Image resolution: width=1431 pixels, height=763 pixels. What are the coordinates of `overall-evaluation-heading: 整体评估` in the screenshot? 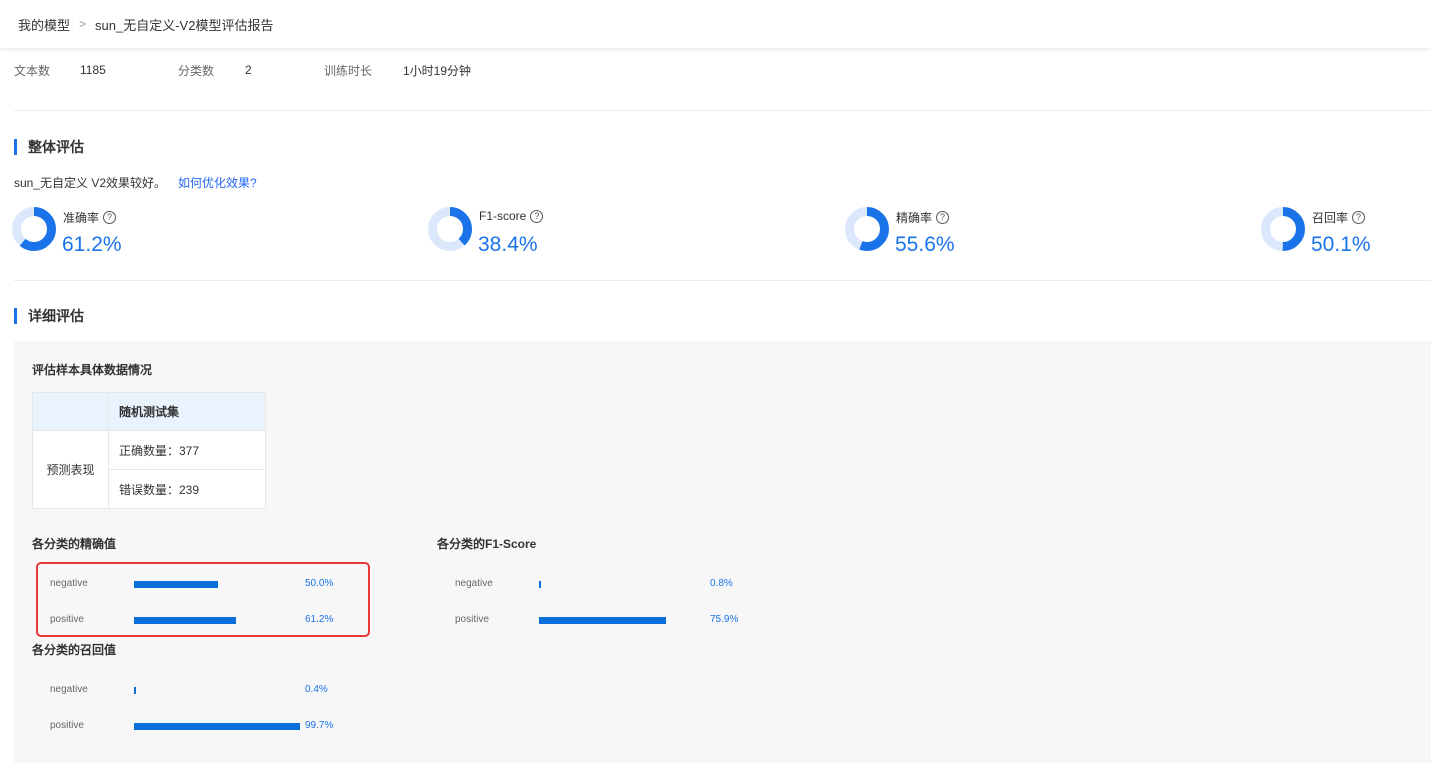 It's located at (49, 147).